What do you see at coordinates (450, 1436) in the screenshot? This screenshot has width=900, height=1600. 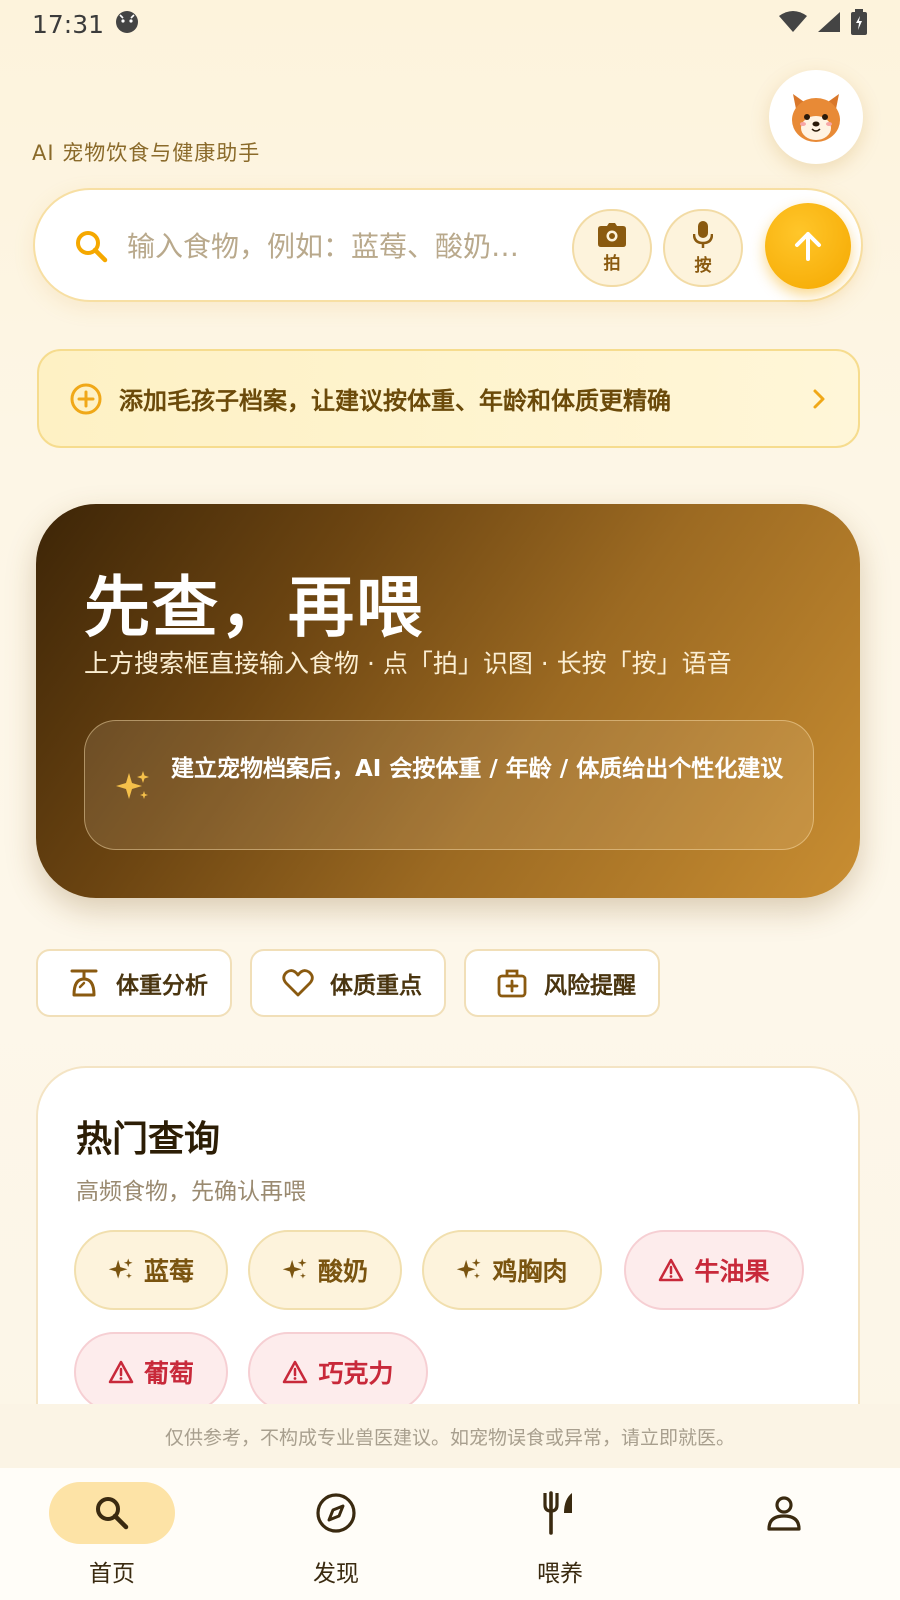 I see `disclaimer: 仅供参考，不构成专业兽医建议。如宠物误食或异常，请立即就医。` at bounding box center [450, 1436].